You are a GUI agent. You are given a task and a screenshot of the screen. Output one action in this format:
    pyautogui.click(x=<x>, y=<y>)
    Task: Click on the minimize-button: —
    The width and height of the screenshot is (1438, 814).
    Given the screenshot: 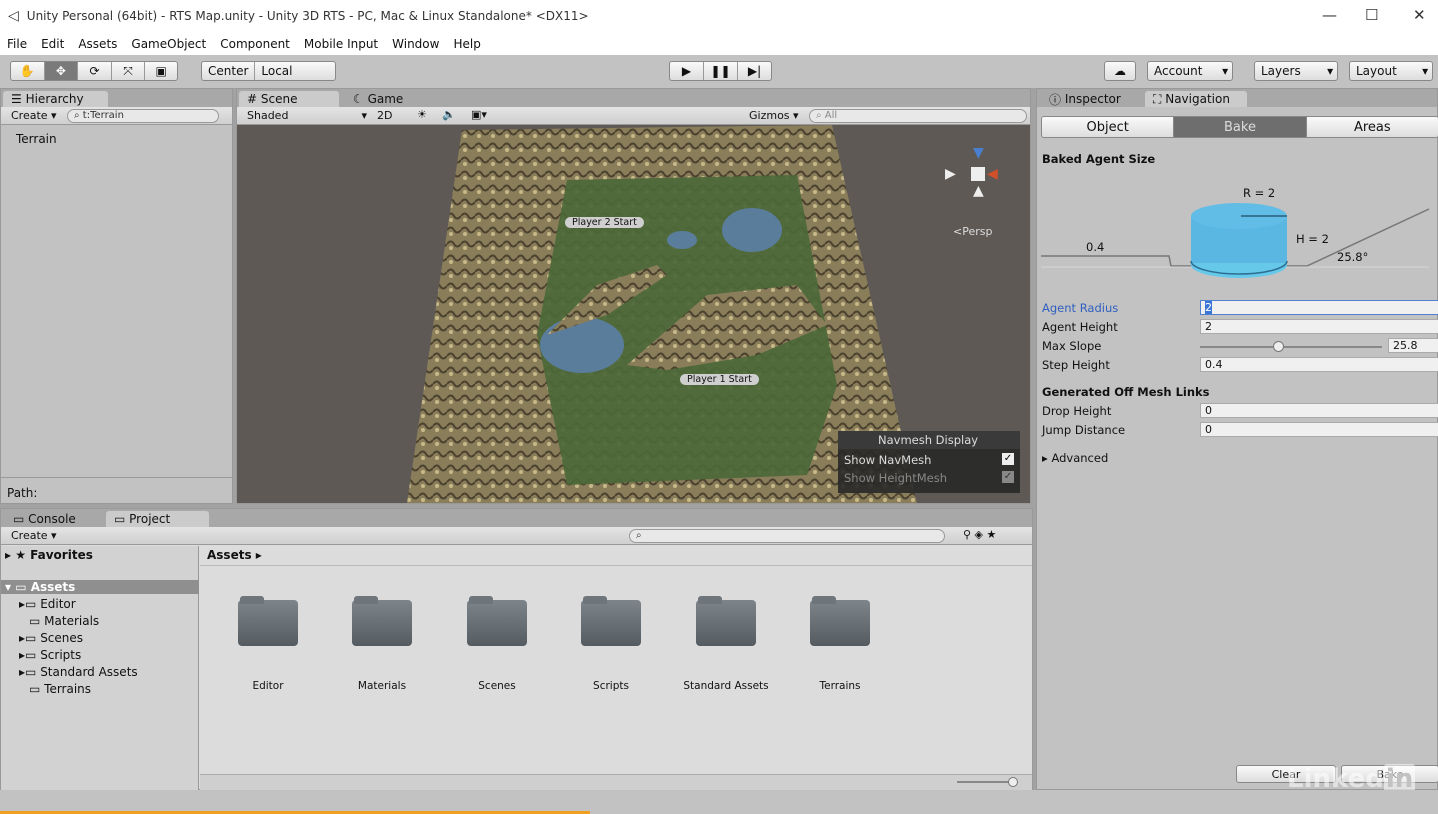 What is the action you would take?
    pyautogui.click(x=1329, y=15)
    